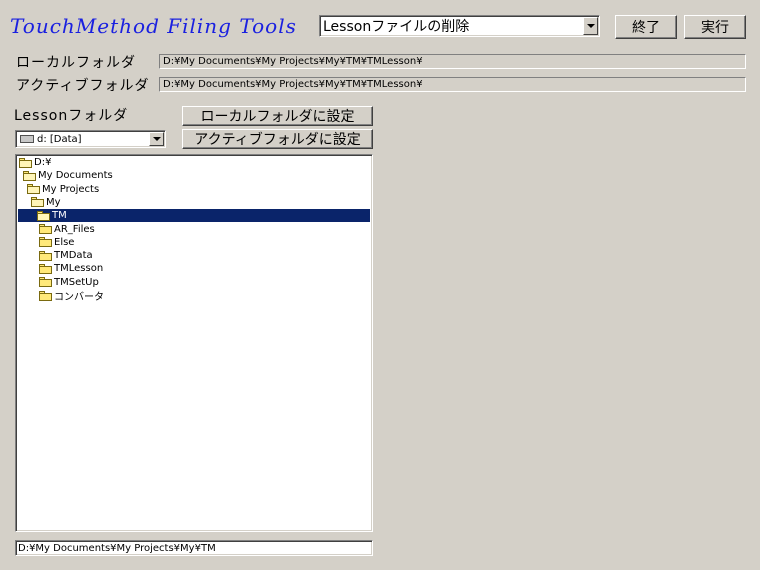 The height and width of the screenshot is (570, 760). What do you see at coordinates (53, 202) in the screenshot?
I see `tree-item-label: My` at bounding box center [53, 202].